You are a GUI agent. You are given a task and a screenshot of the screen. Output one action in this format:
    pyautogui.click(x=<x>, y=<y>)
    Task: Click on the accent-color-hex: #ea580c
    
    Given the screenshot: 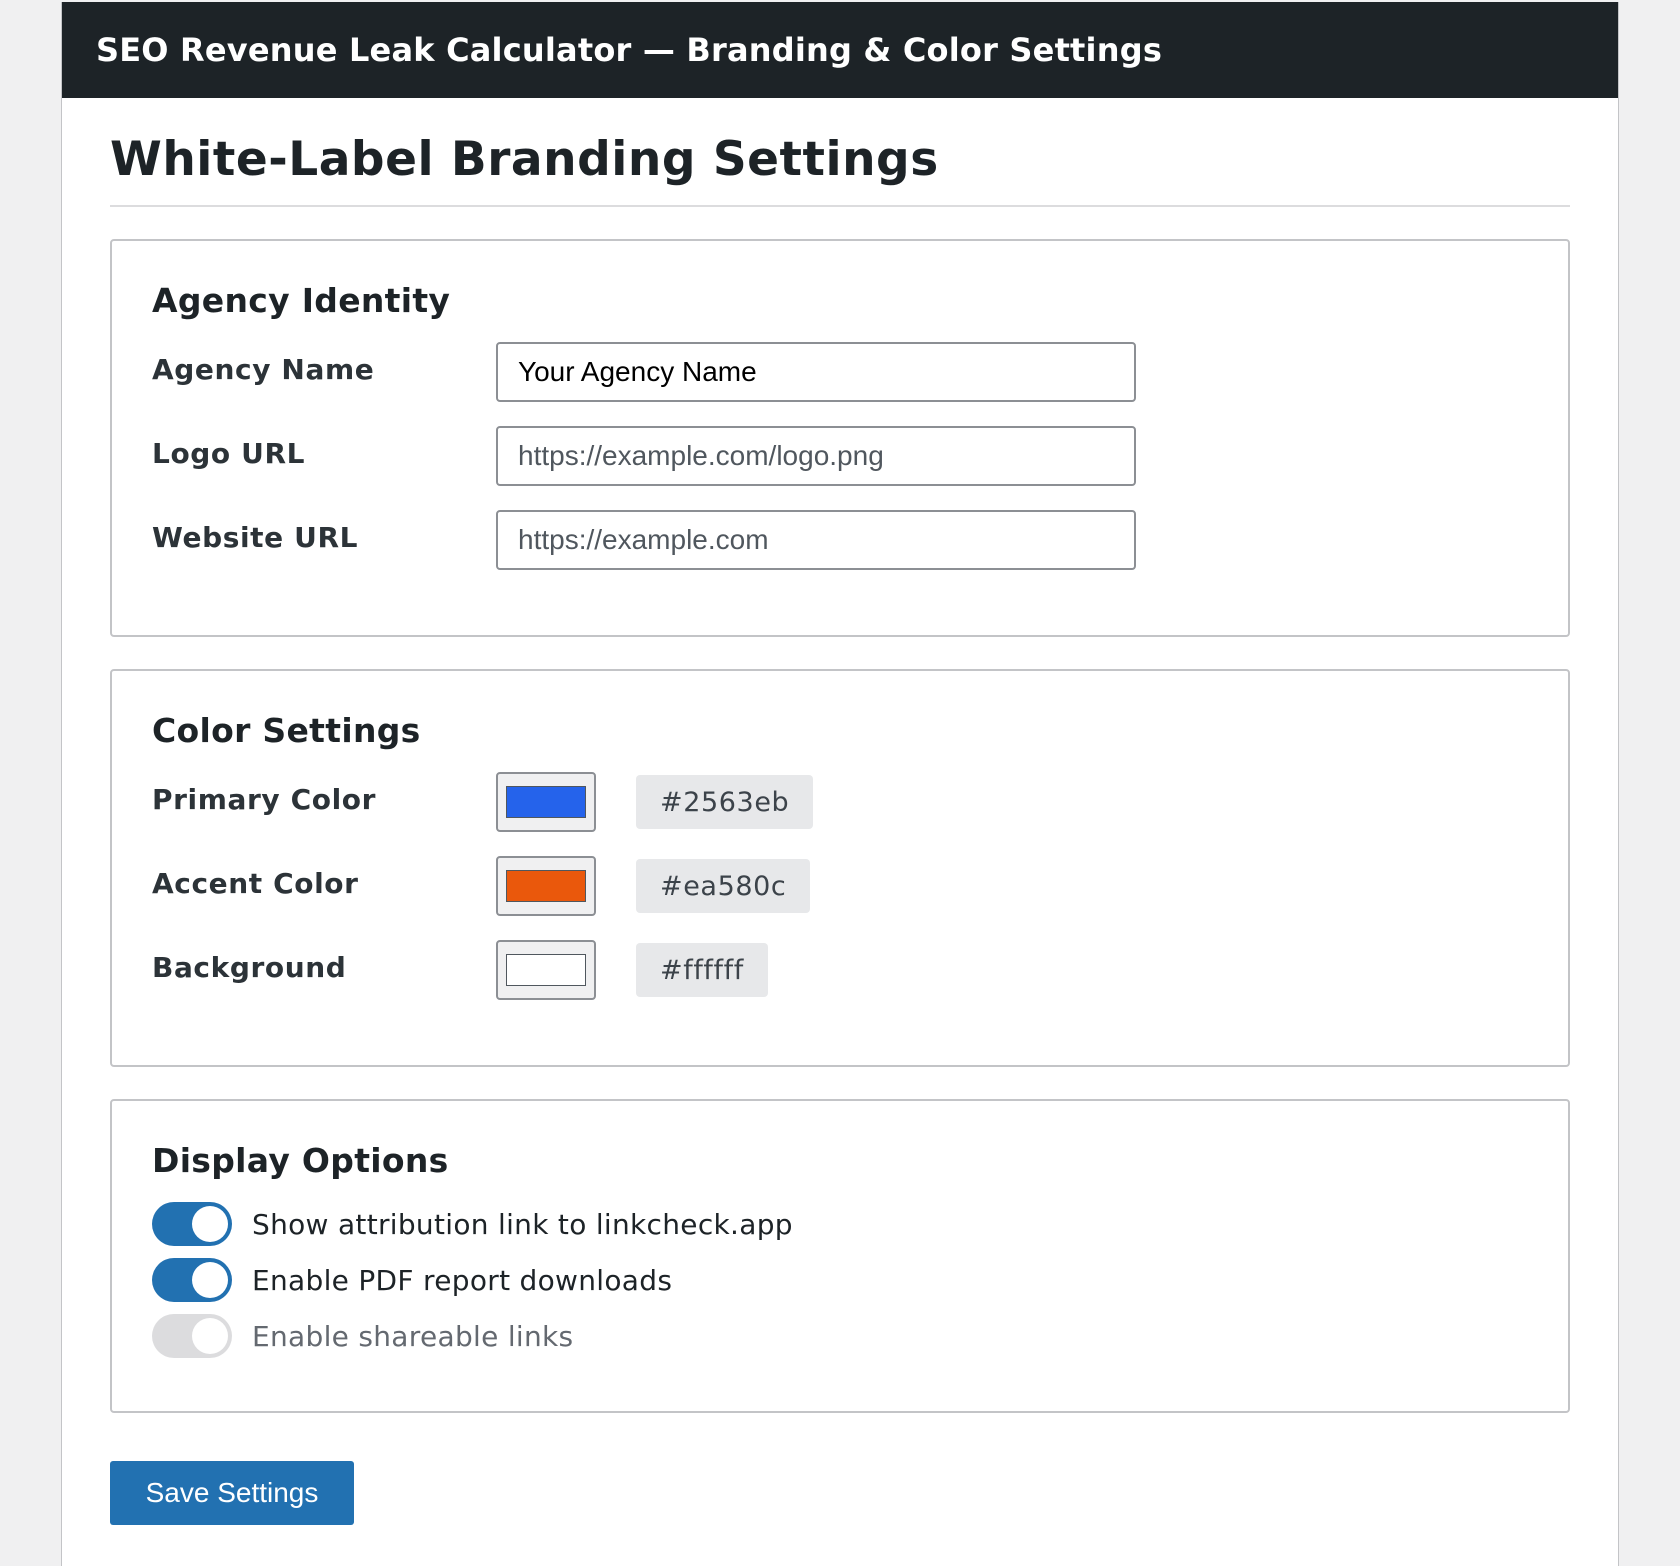 What is the action you would take?
    pyautogui.click(x=723, y=886)
    